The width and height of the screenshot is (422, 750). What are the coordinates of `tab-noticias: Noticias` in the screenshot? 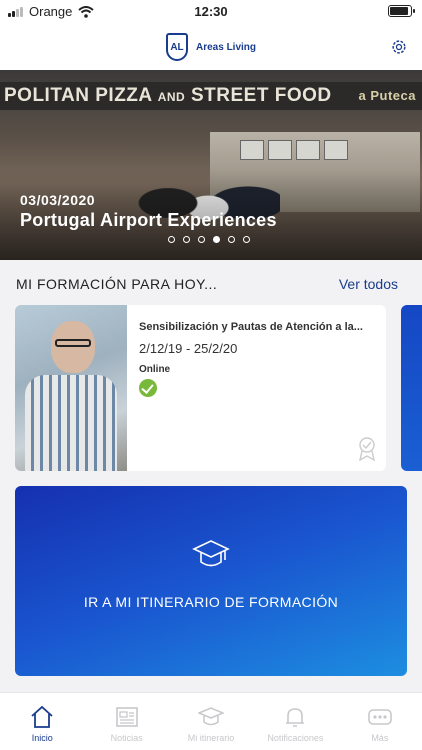 It's located at (126, 721).